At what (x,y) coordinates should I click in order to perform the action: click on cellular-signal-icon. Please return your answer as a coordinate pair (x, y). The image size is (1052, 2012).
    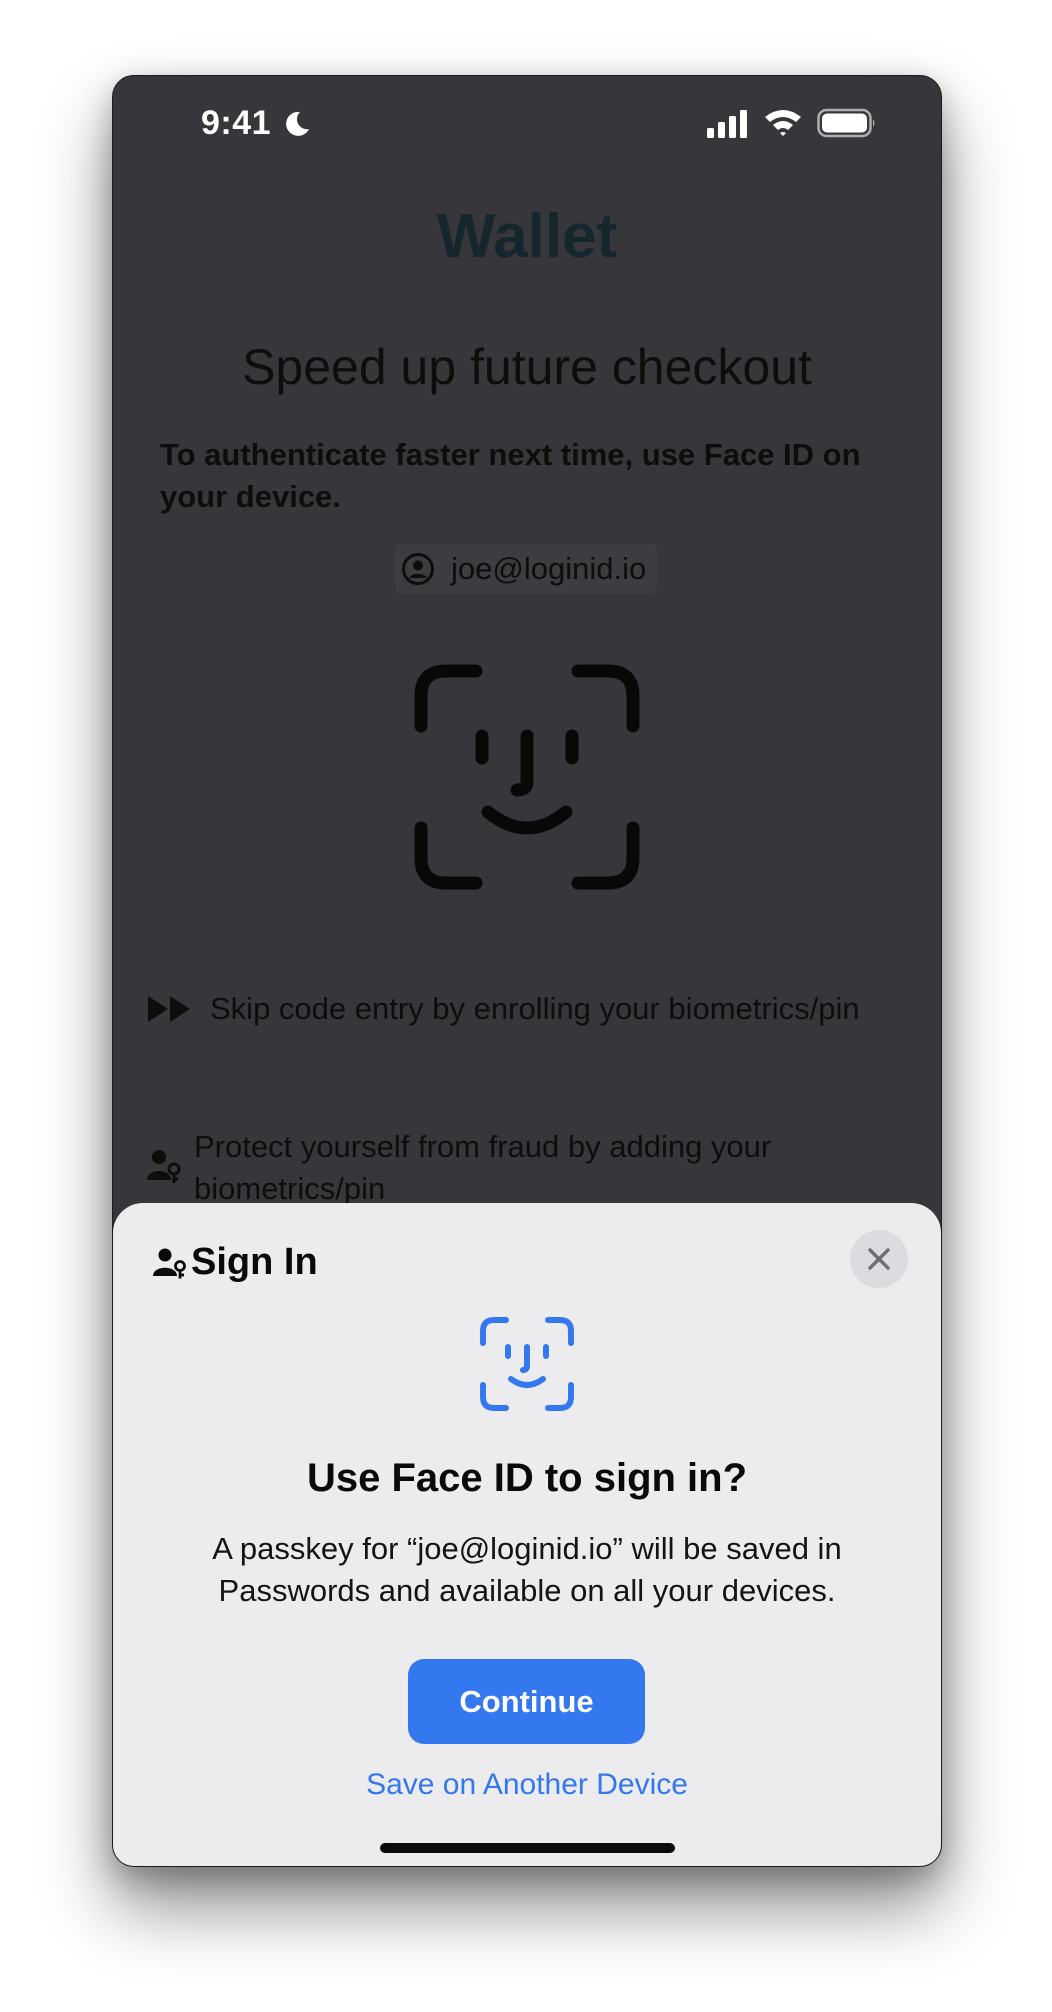
    Looking at the image, I should click on (727, 124).